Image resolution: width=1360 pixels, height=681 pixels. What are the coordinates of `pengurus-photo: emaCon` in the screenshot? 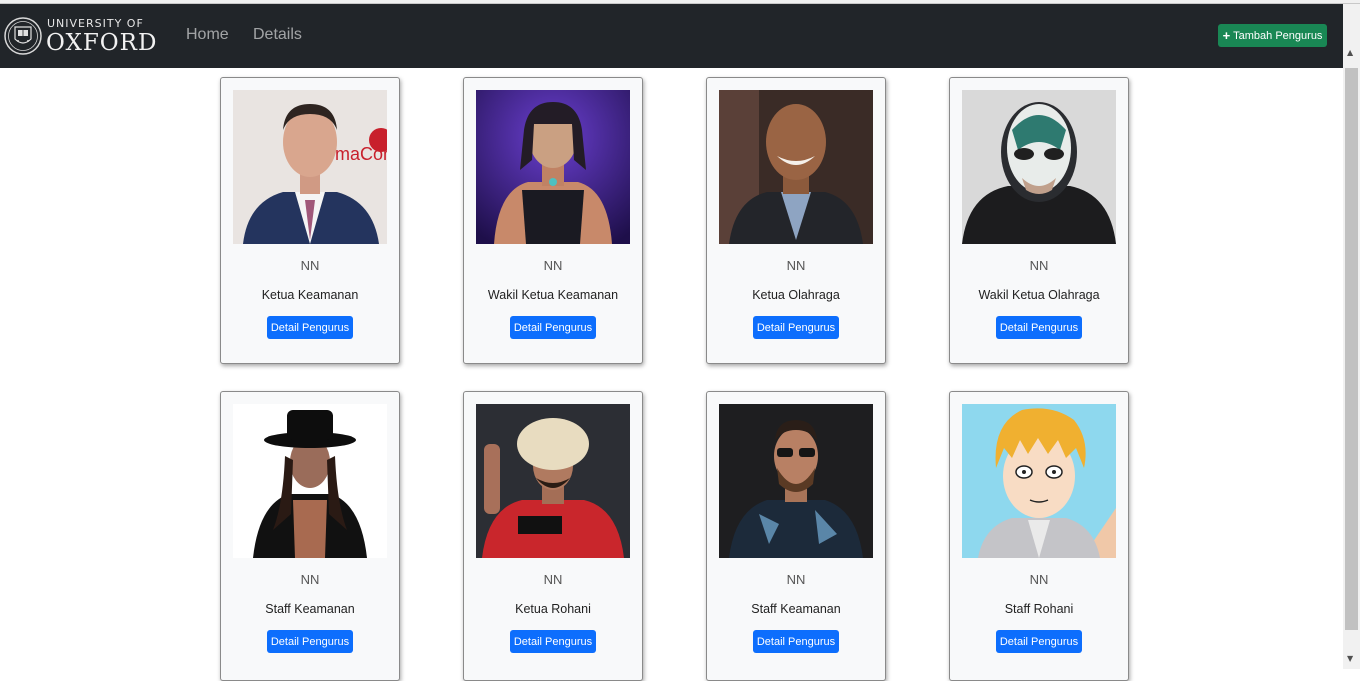 It's located at (310, 167).